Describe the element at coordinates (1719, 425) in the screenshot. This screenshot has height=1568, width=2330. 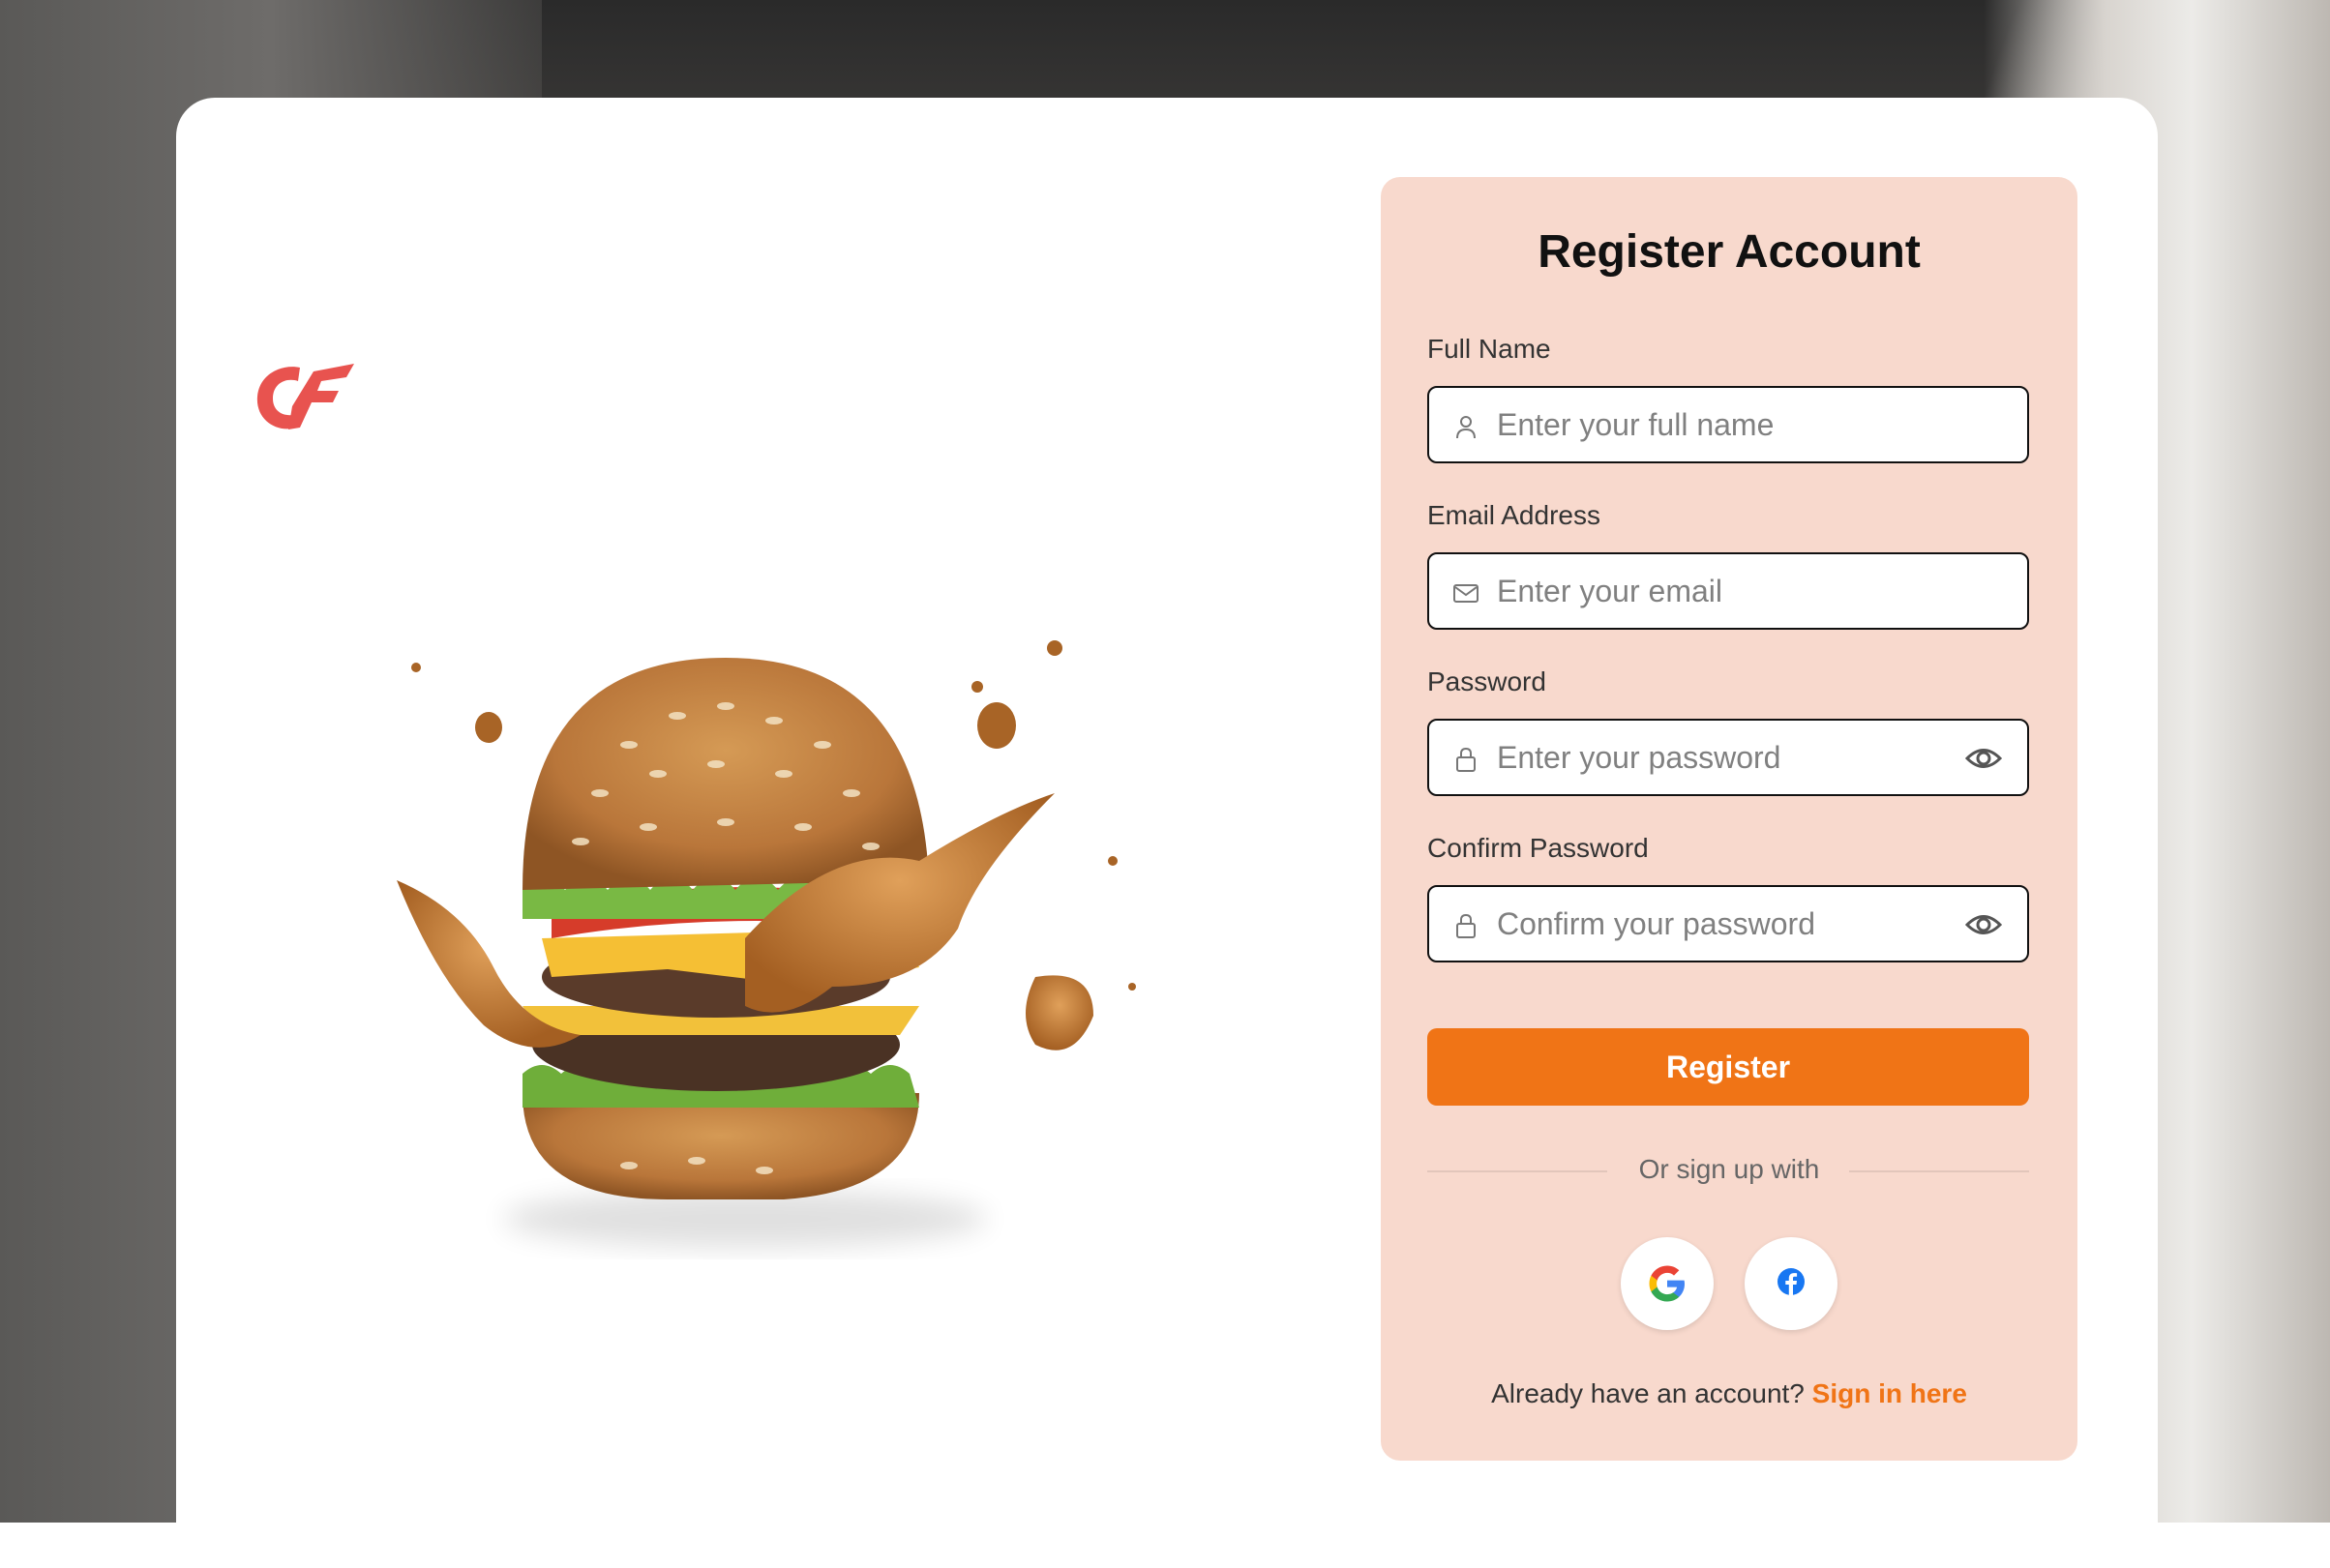
I see `full-name-input` at that location.